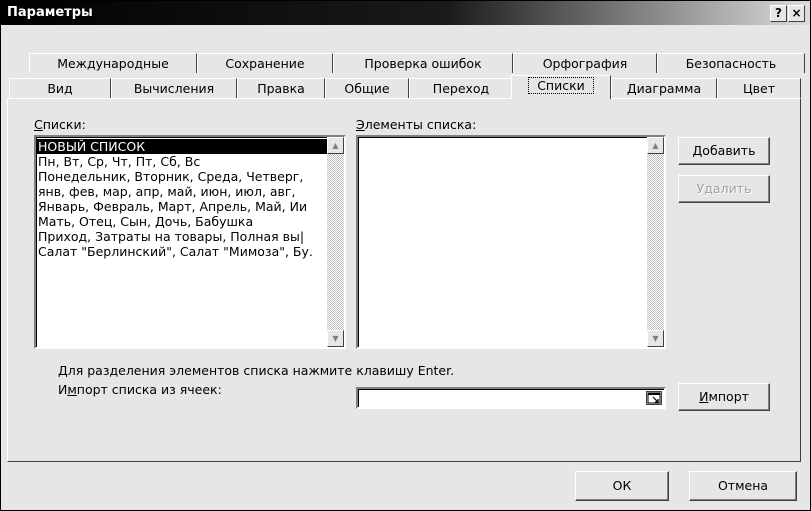  I want to click on list-item: янв, фев, мар, апр, май, июн, июл, авг,, so click(181, 191).